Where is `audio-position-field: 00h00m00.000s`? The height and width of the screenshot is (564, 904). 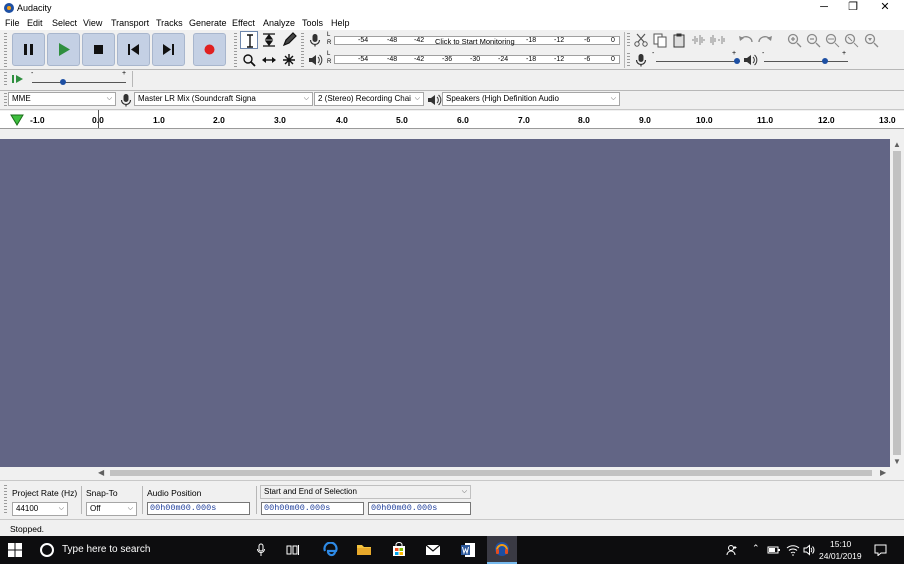 audio-position-field: 00h00m00.000s is located at coordinates (198, 508).